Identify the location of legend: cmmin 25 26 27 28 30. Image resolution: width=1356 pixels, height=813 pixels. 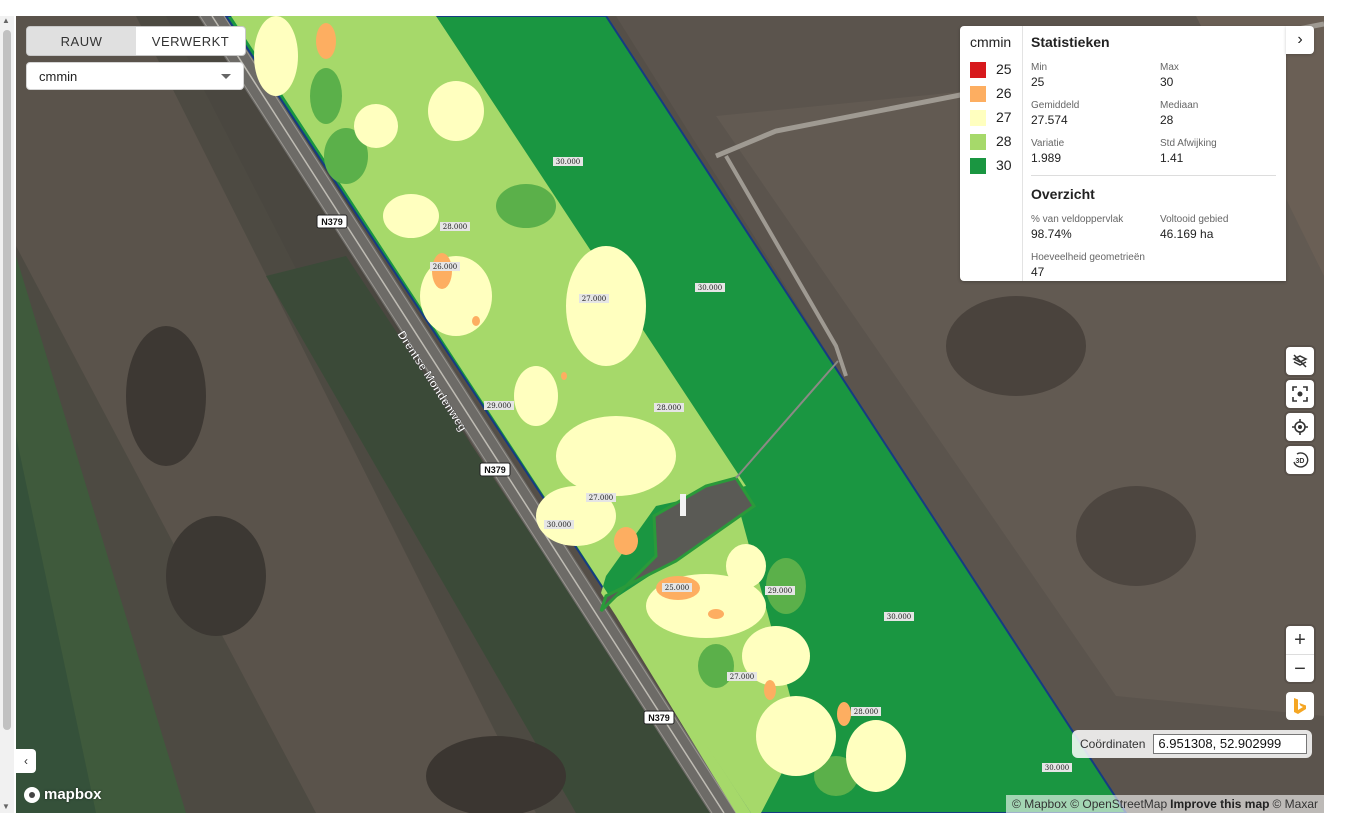
(991, 153).